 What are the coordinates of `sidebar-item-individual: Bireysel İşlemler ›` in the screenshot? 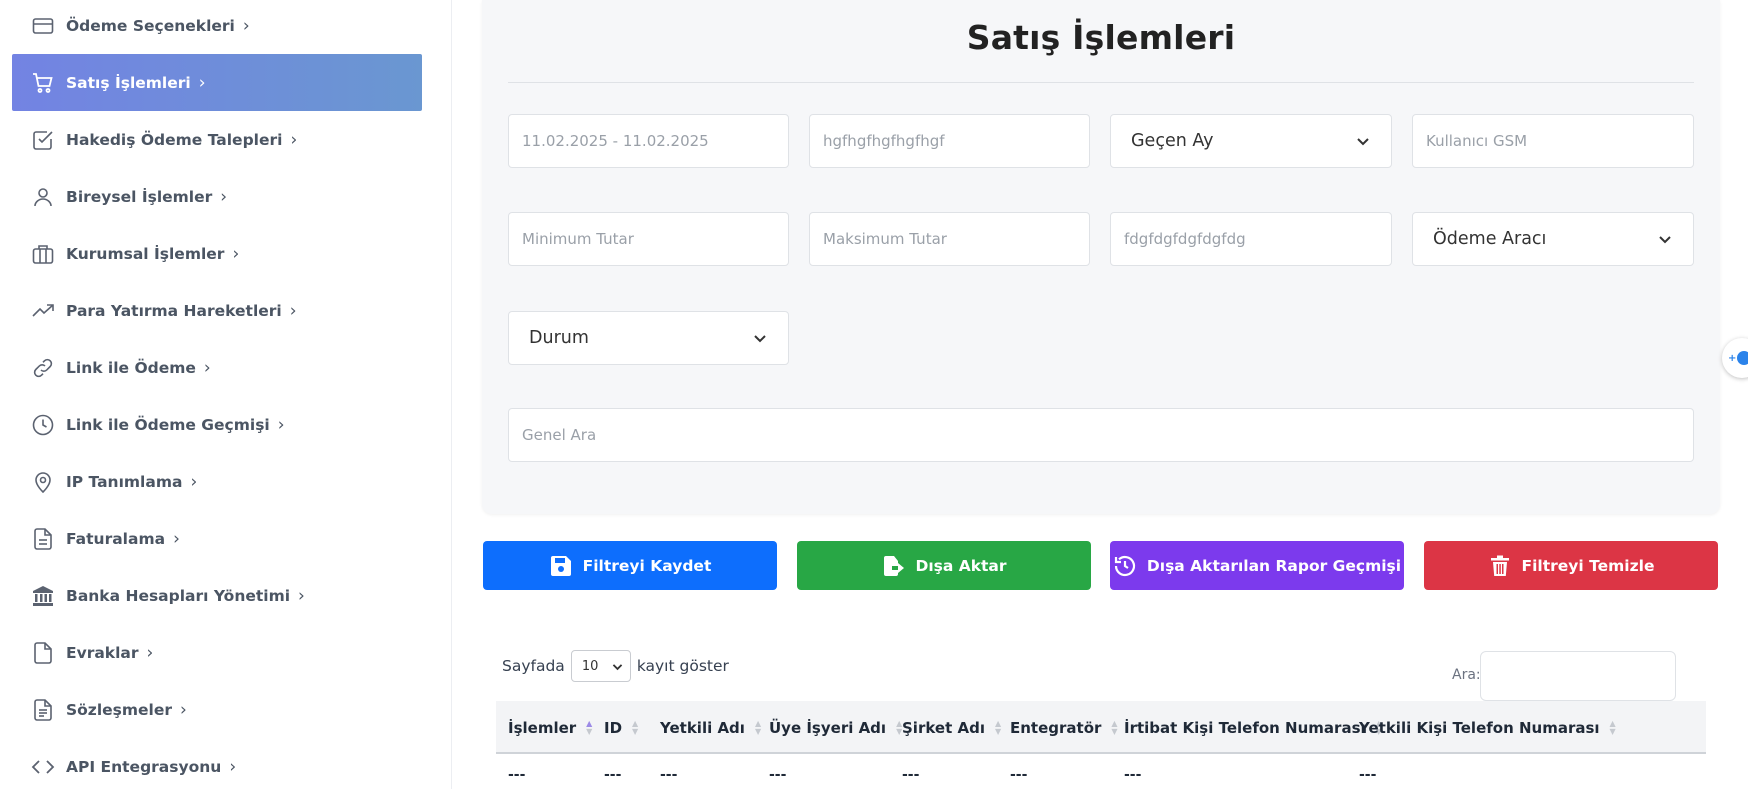 It's located at (217, 196).